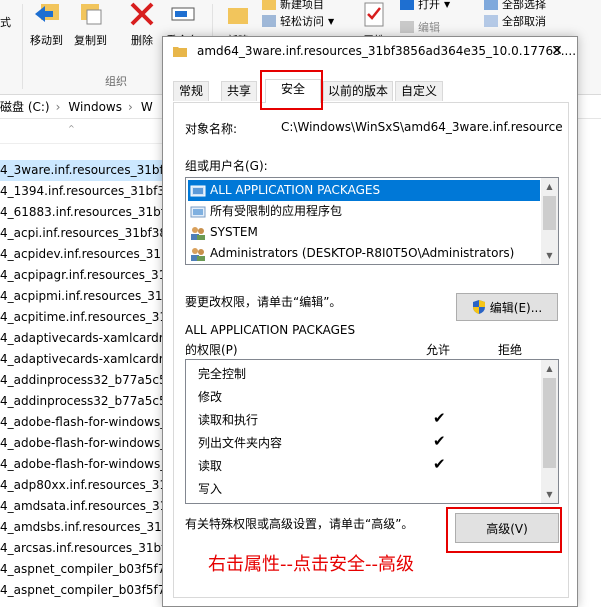 This screenshot has height=607, width=601. I want to click on permissions-for-title: ALL APPLICATION PACKAGES, so click(270, 330).